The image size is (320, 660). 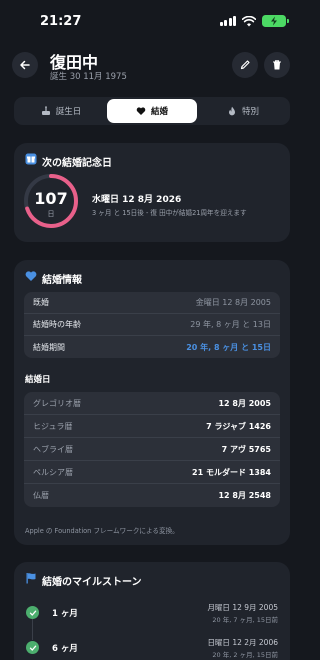 I want to click on battery-icon, so click(x=275, y=21).